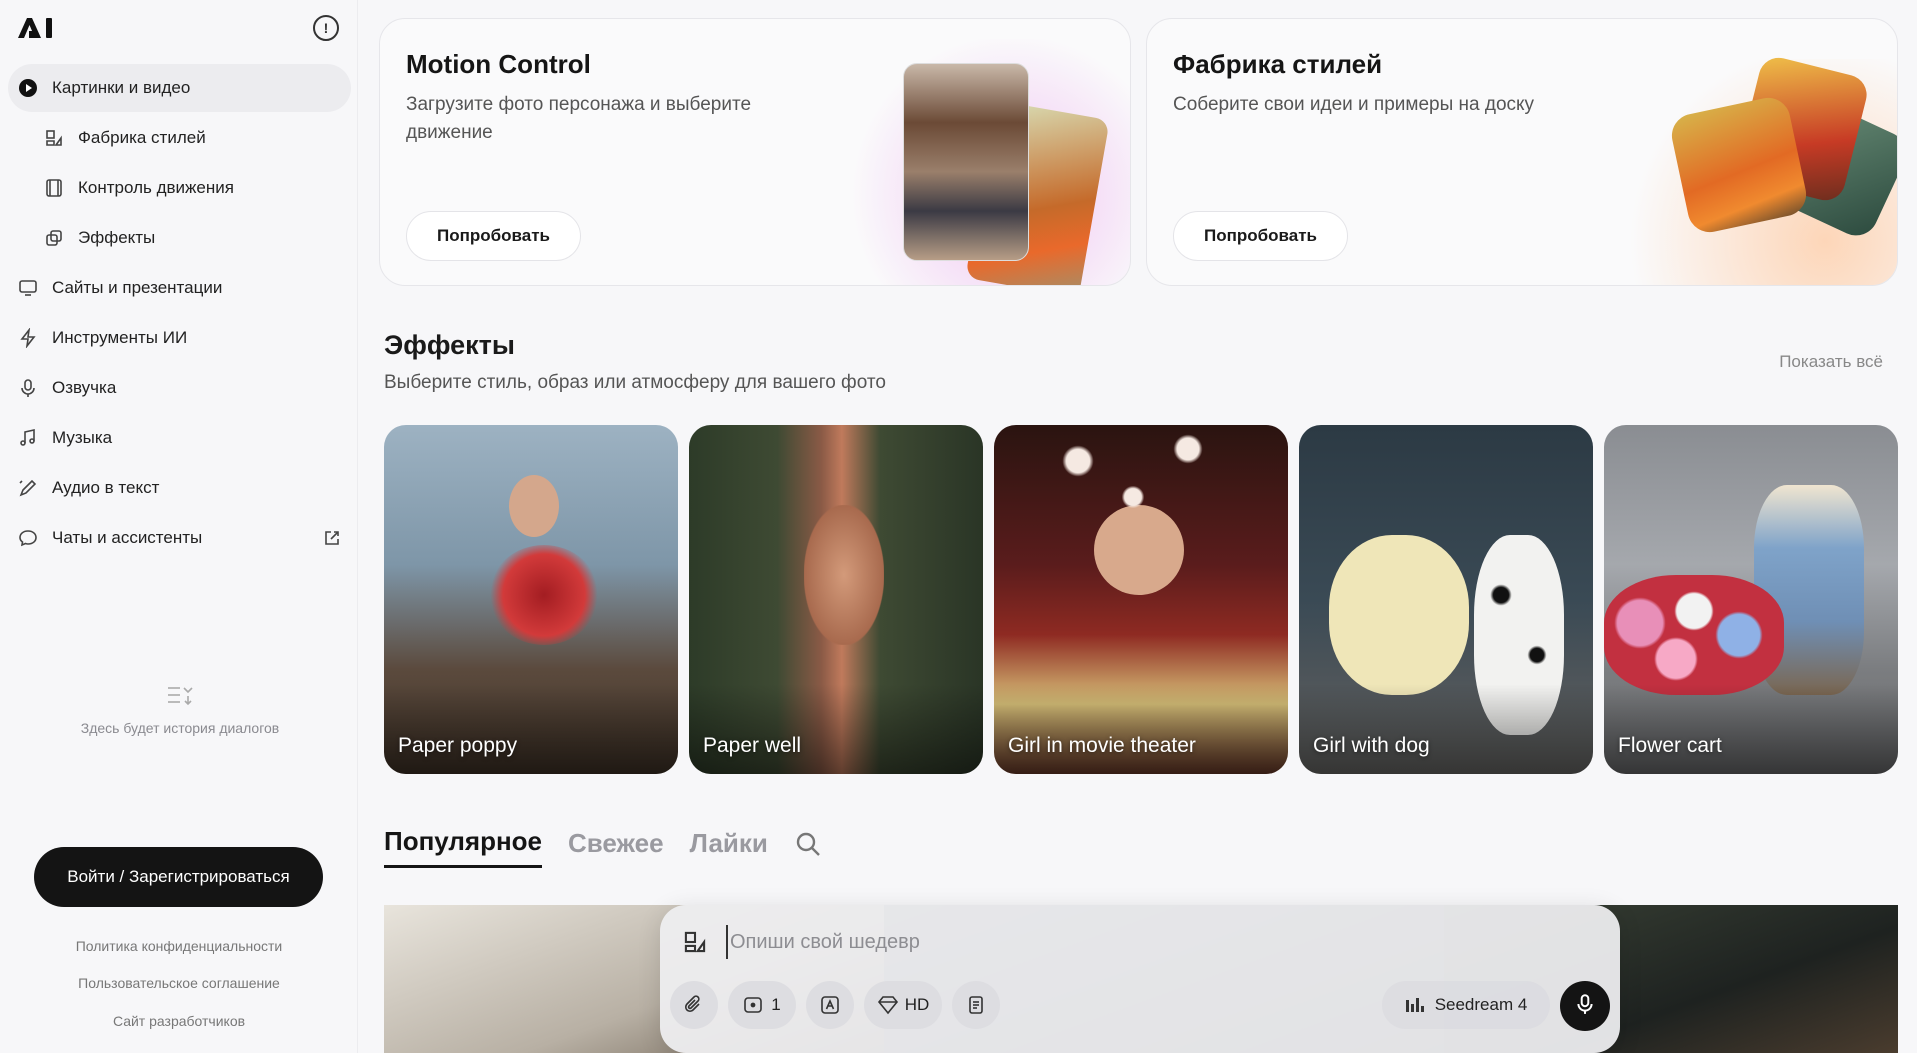  What do you see at coordinates (1076, 942) in the screenshot?
I see `prompt-input` at bounding box center [1076, 942].